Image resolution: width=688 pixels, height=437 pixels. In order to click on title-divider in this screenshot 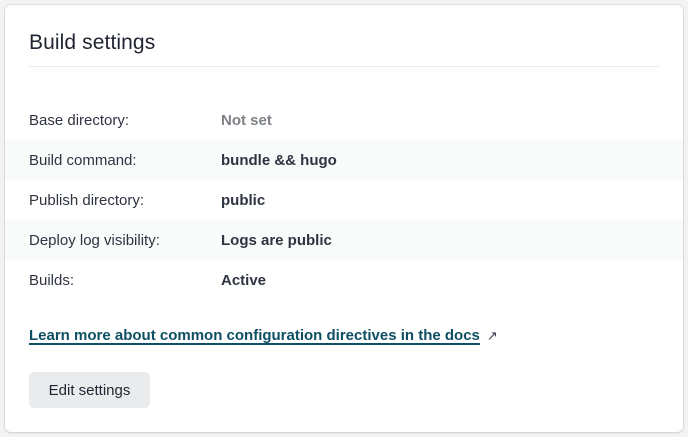, I will do `click(344, 66)`.